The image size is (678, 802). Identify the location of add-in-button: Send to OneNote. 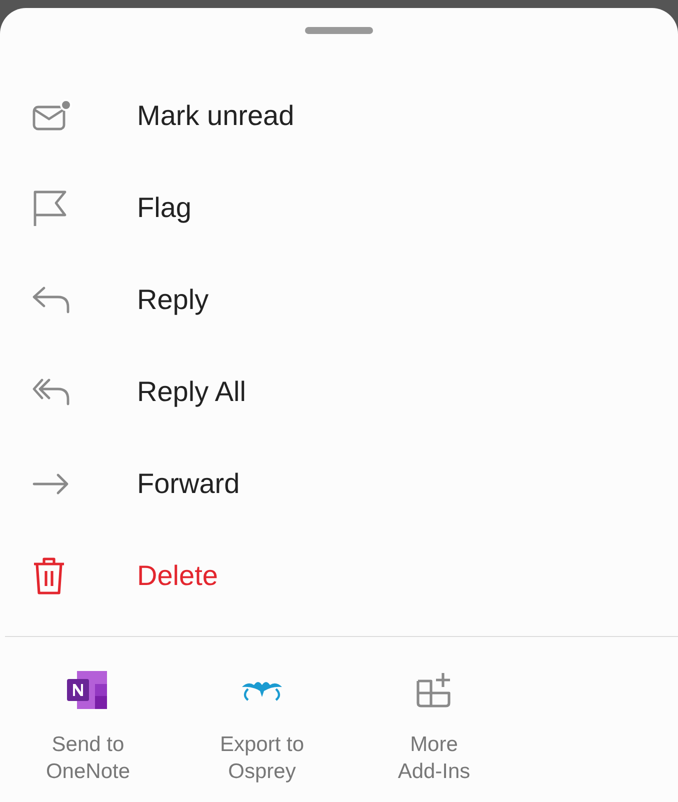
(88, 728).